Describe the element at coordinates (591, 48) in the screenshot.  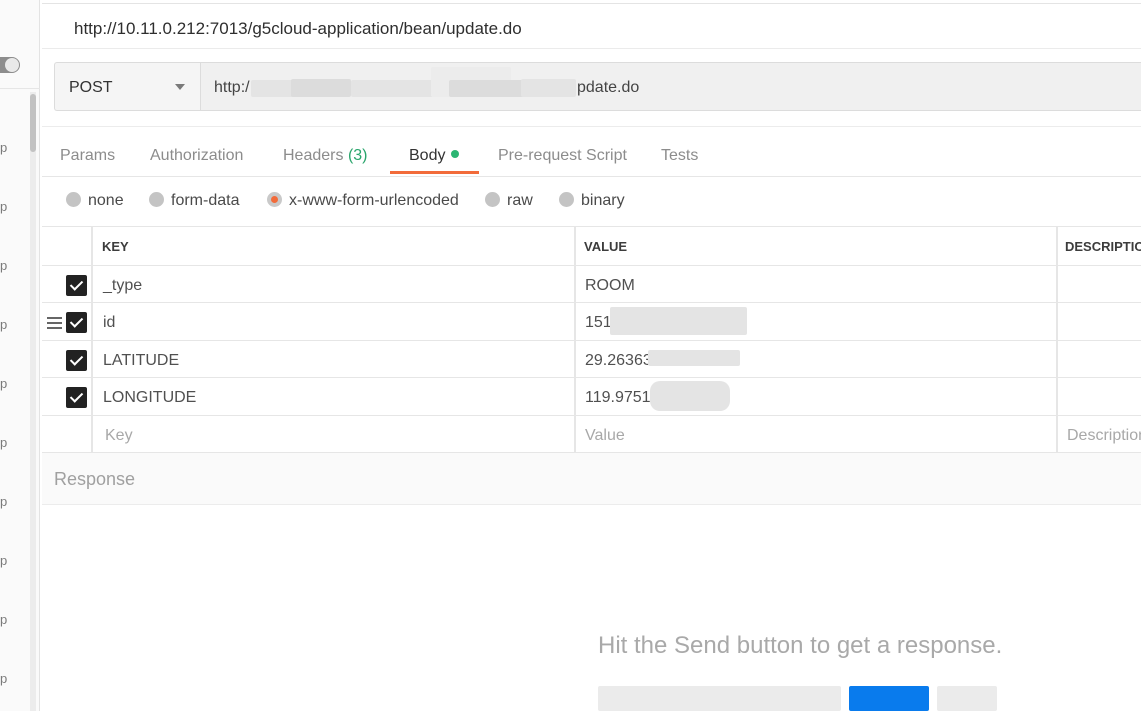
I see `divider` at that location.